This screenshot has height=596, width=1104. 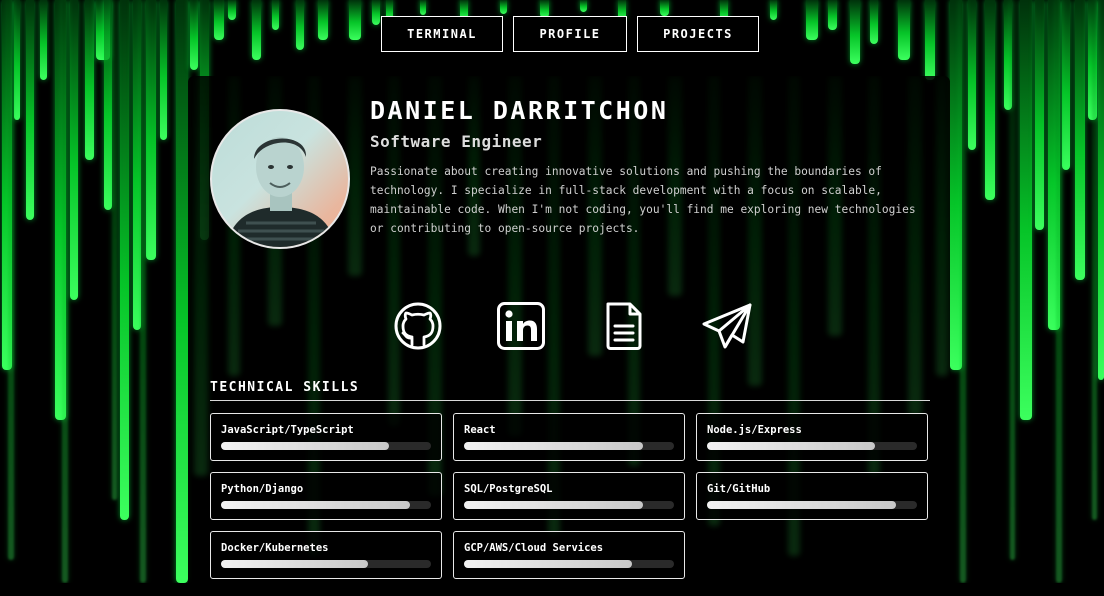 I want to click on resume-link, so click(x=624, y=326).